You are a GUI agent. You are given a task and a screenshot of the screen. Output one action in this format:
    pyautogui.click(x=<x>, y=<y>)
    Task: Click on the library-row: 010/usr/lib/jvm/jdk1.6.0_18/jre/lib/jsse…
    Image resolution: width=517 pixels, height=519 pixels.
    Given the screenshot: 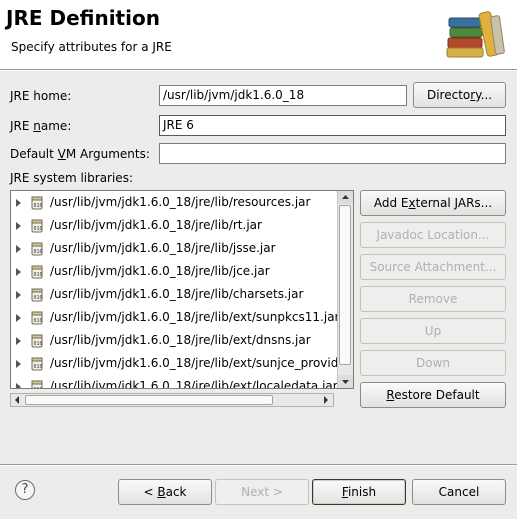 What is the action you would take?
    pyautogui.click(x=173, y=249)
    